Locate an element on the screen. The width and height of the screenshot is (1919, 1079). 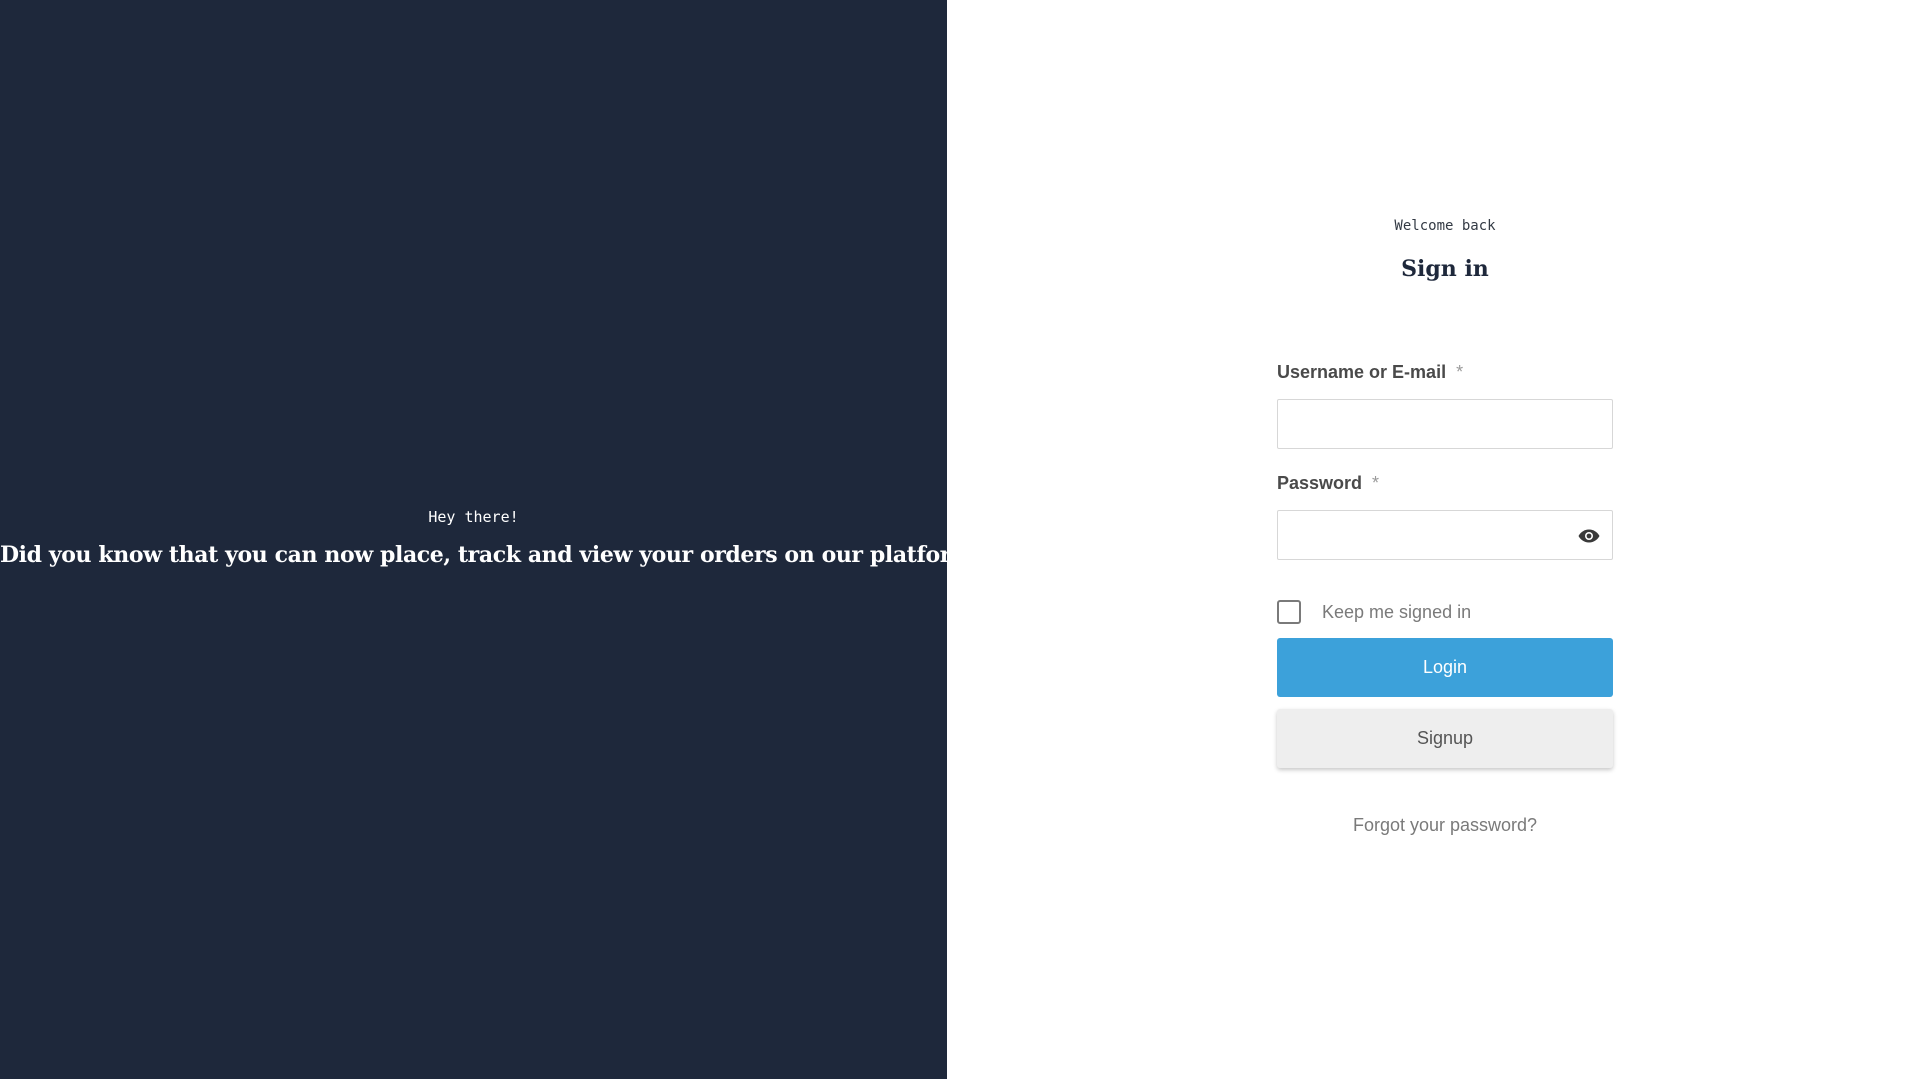
password-input is located at coordinates (1445, 535).